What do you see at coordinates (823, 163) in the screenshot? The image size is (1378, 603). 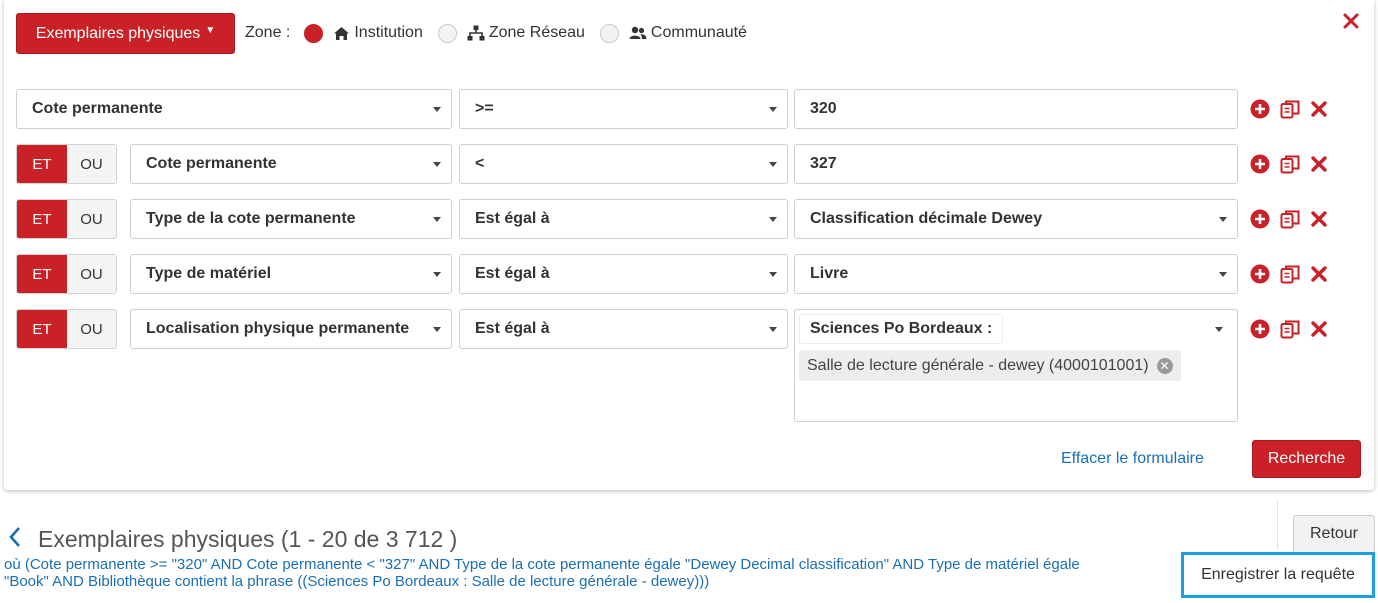 I see `value-input-text: 327` at bounding box center [823, 163].